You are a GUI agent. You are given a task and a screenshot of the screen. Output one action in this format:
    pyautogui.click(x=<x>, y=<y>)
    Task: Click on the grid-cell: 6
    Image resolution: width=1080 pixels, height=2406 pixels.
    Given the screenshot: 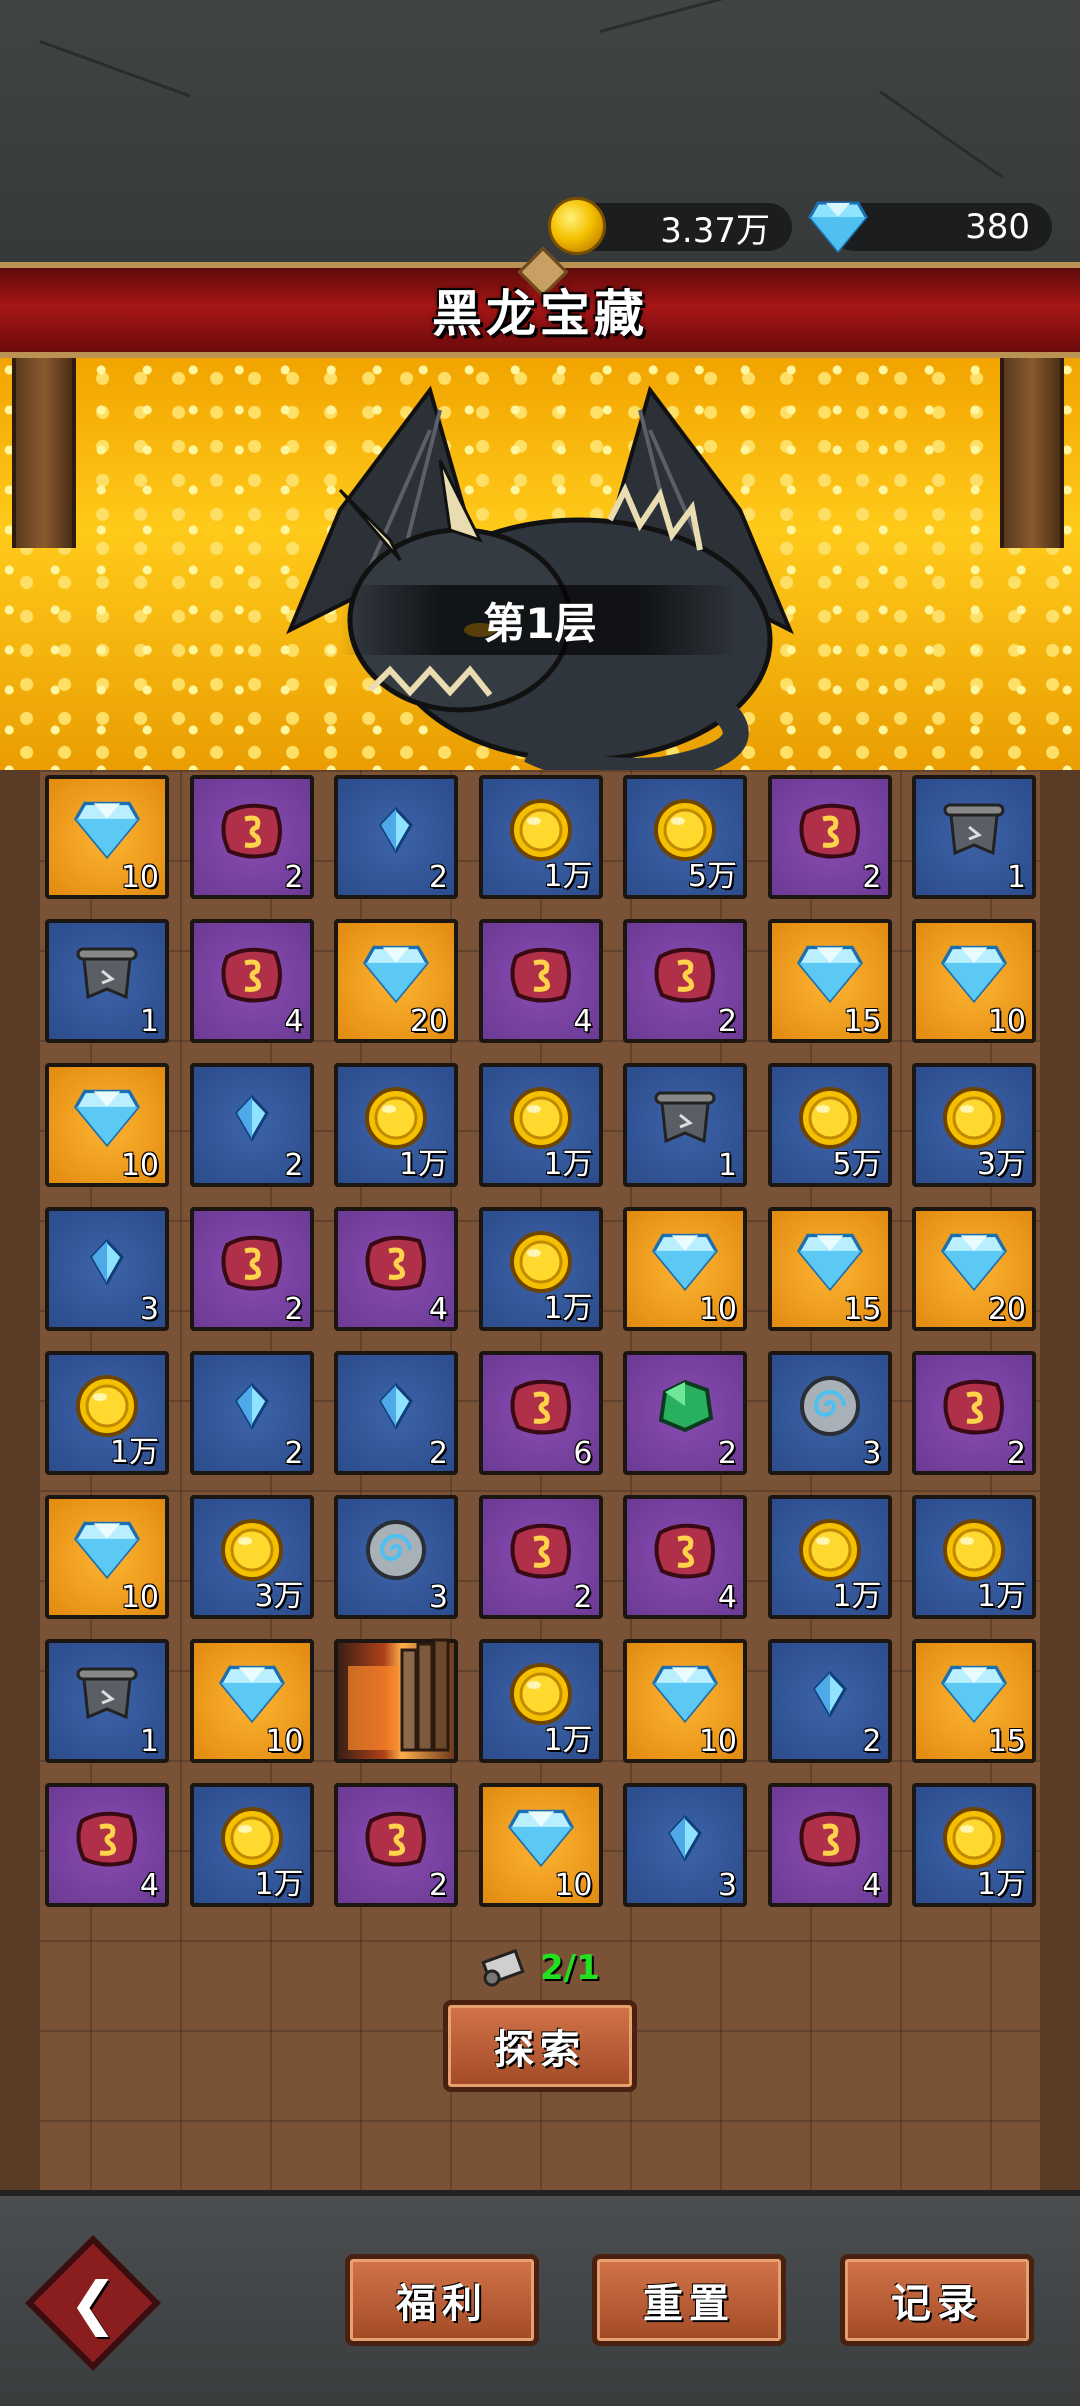 What is the action you would take?
    pyautogui.click(x=540, y=1413)
    